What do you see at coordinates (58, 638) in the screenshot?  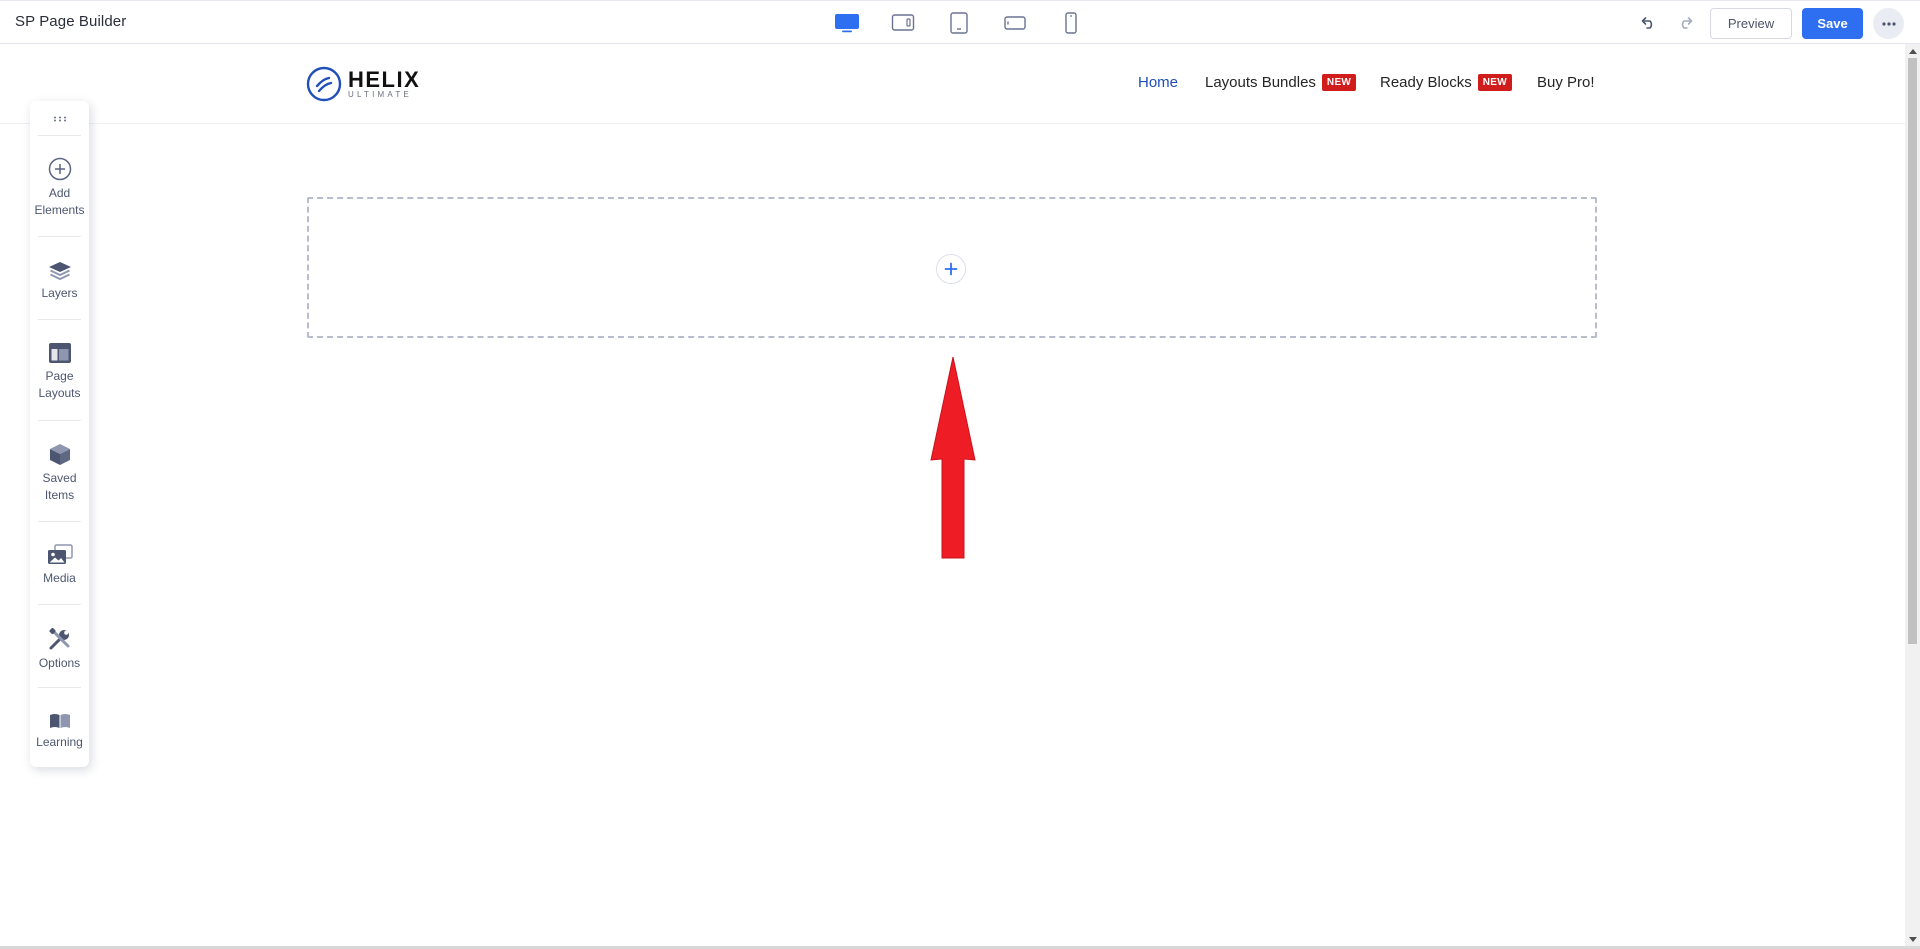 I see `wrench-screwdriver-icon` at bounding box center [58, 638].